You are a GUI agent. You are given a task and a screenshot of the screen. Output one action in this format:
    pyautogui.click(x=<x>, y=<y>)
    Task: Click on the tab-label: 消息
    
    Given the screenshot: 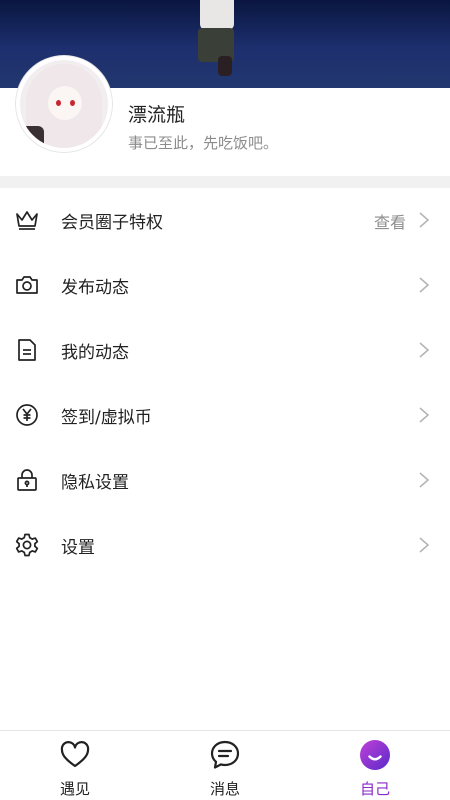 What is the action you would take?
    pyautogui.click(x=224, y=789)
    